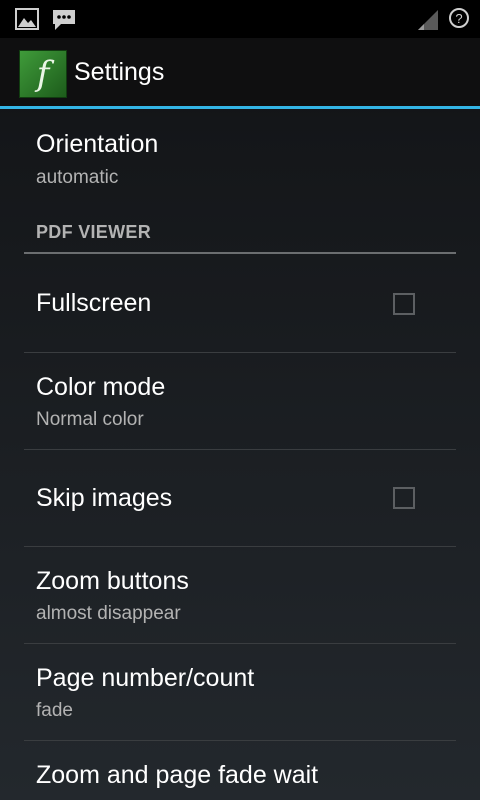 This screenshot has height=800, width=480. I want to click on app-icon-glyph: f, so click(43, 74).